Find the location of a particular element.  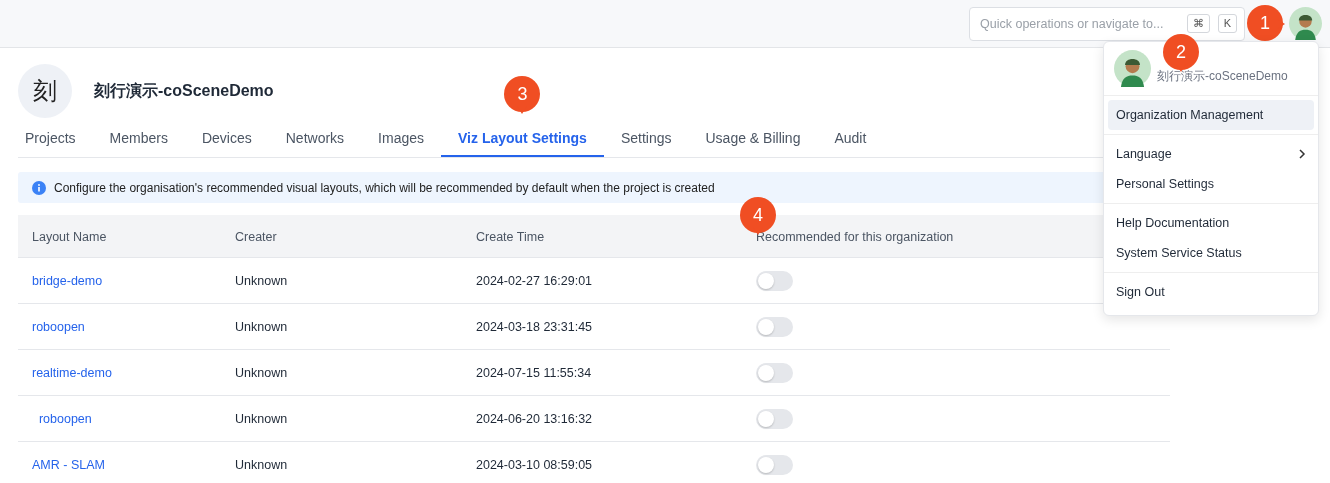

table-cell: 2024-06-20 13:16:32 is located at coordinates (534, 418).